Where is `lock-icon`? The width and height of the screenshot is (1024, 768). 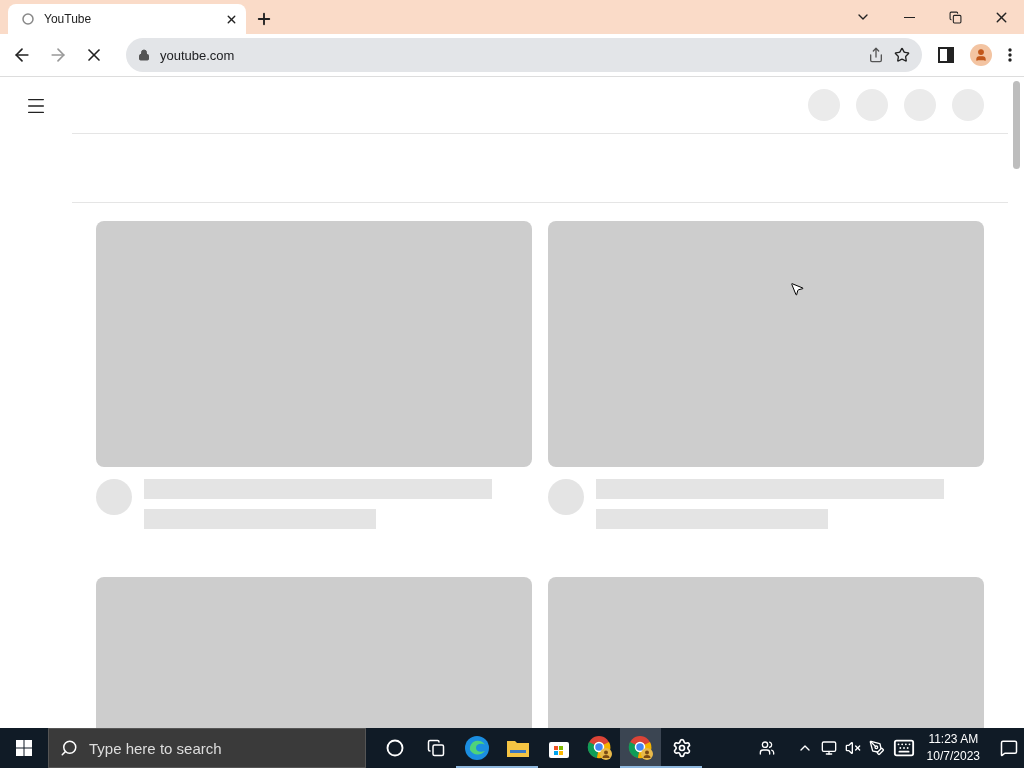 lock-icon is located at coordinates (144, 55).